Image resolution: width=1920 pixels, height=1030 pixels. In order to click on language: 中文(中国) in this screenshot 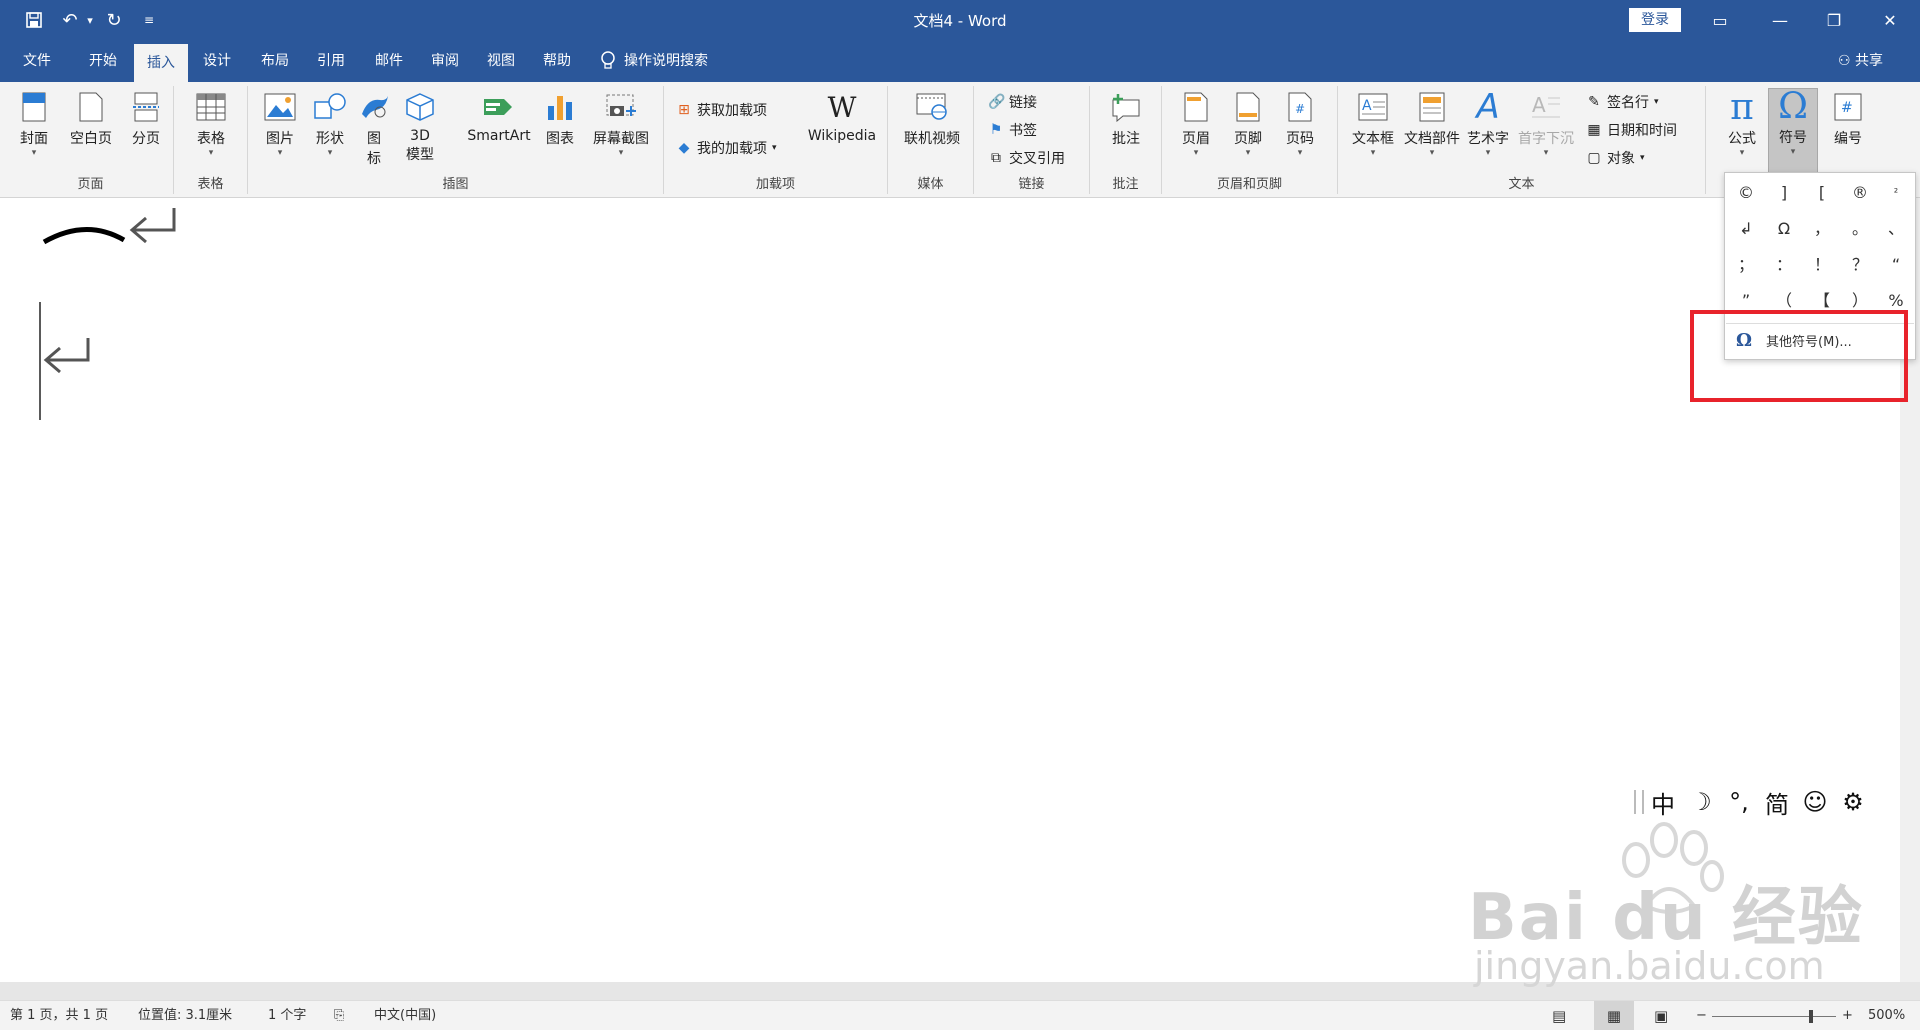, I will do `click(405, 1015)`.